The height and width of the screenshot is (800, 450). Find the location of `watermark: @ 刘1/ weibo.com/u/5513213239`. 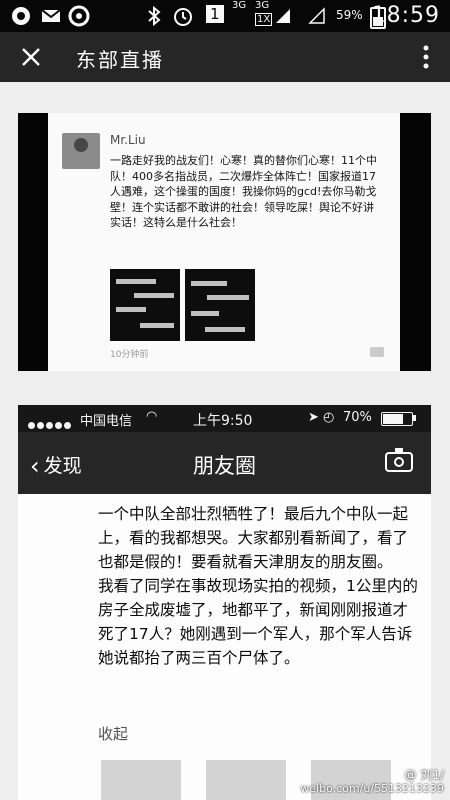

watermark: @ 刘1/ weibo.com/u/5513213239 is located at coordinates (372, 782).